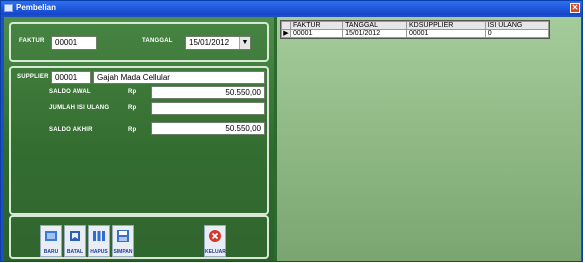 This screenshot has height=263, width=585. Describe the element at coordinates (445, 25) in the screenshot. I see `column-header: KDSUPPLIER` at that location.